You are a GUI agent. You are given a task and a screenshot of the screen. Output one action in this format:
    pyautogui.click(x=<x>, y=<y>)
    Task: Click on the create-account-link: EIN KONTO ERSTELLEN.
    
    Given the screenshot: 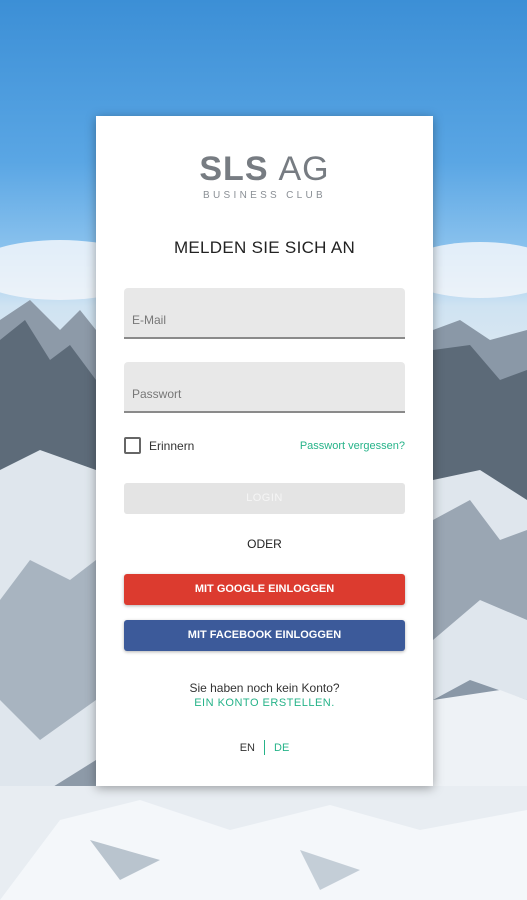 What is the action you would take?
    pyautogui.click(x=264, y=703)
    